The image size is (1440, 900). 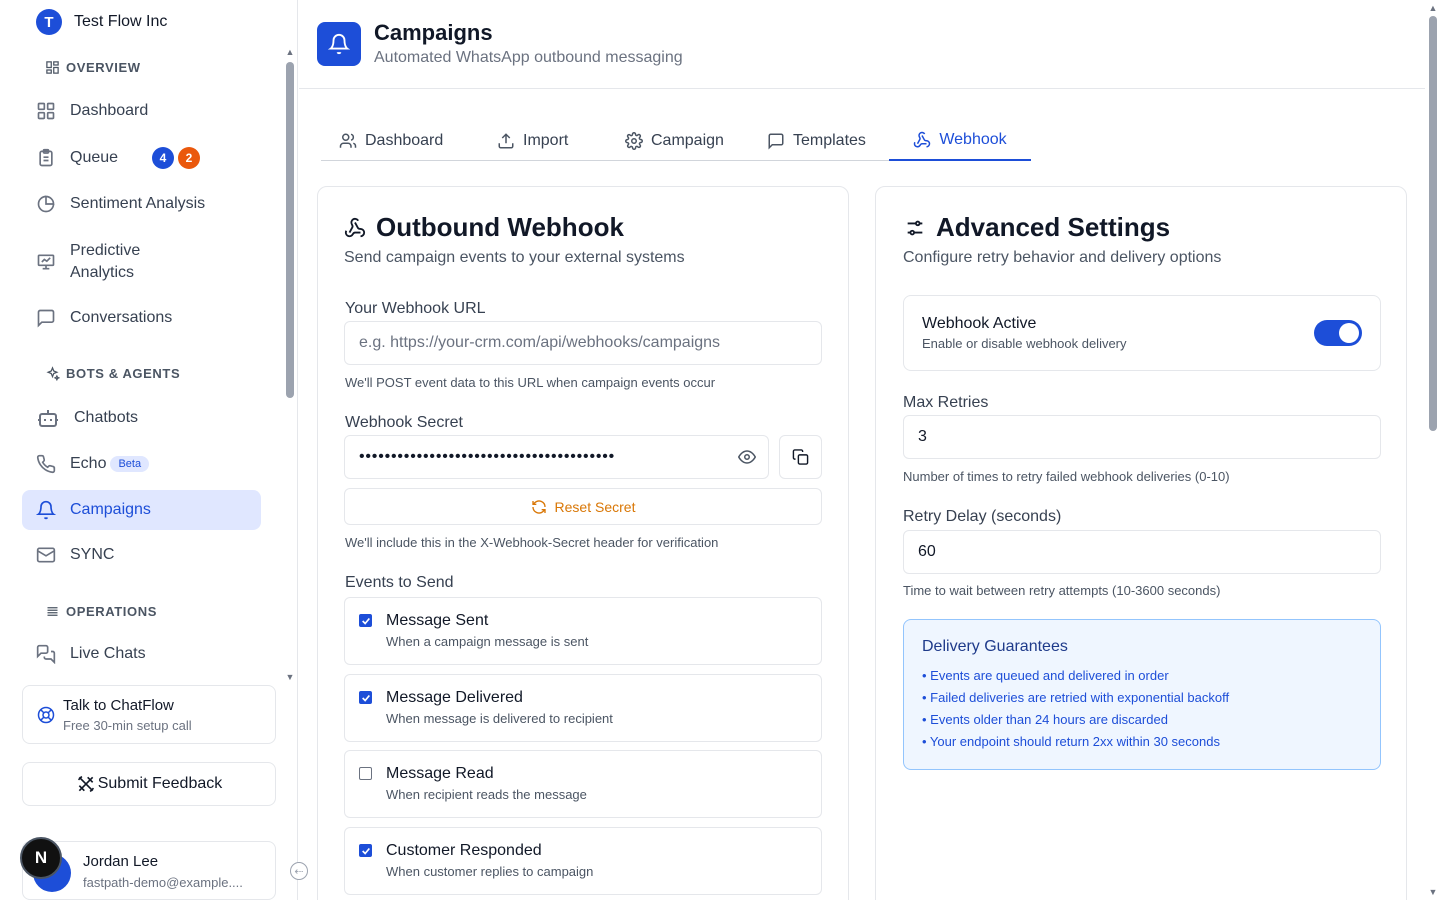 What do you see at coordinates (1338, 333) in the screenshot?
I see `webhook-active-toggle` at bounding box center [1338, 333].